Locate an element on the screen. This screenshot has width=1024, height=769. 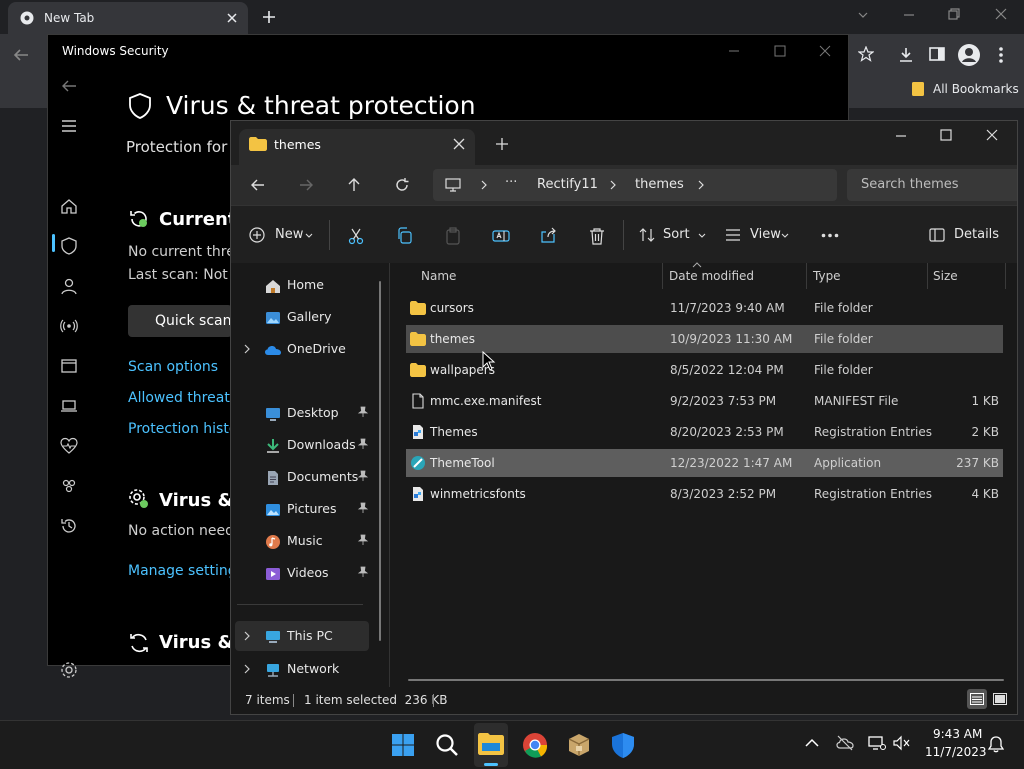
account-icon is located at coordinates (69, 286).